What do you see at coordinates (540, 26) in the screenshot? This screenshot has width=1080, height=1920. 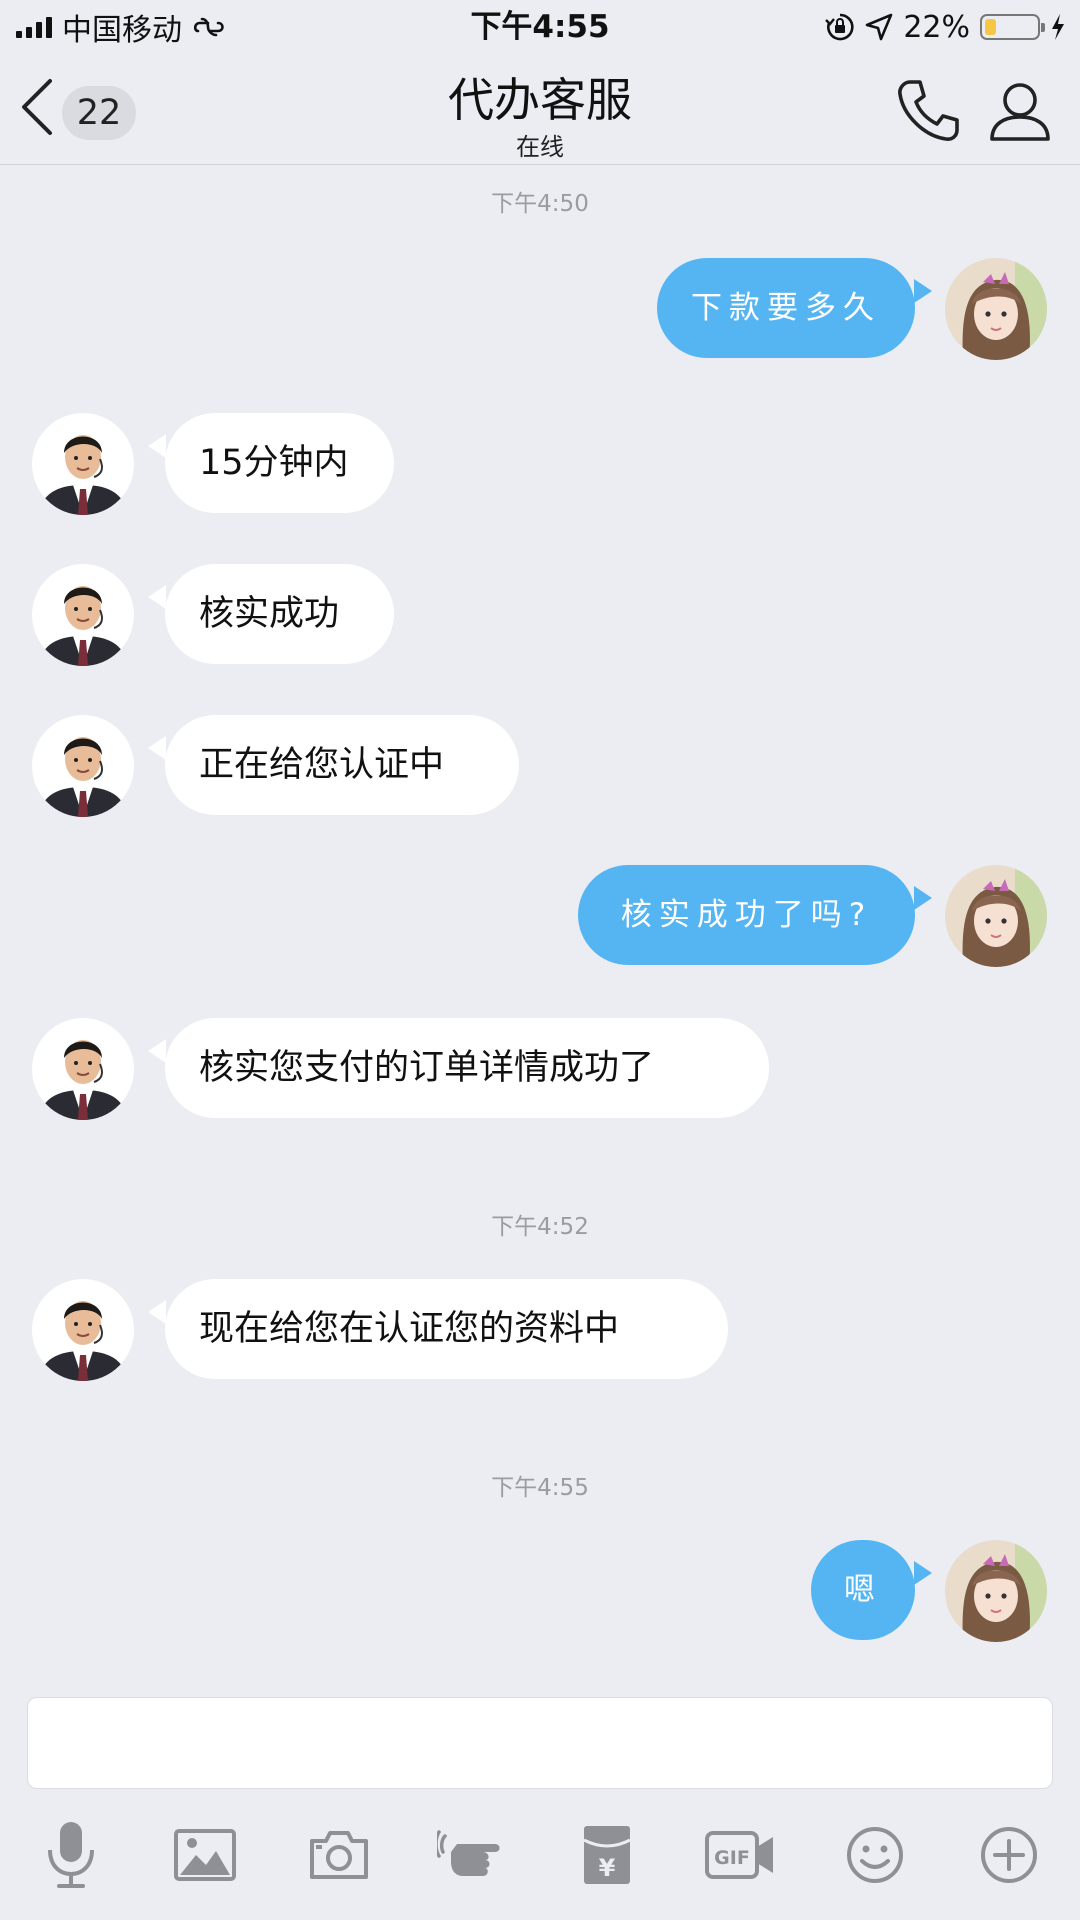 I see `status-bar: 中国移动 下午4:55 22%` at bounding box center [540, 26].